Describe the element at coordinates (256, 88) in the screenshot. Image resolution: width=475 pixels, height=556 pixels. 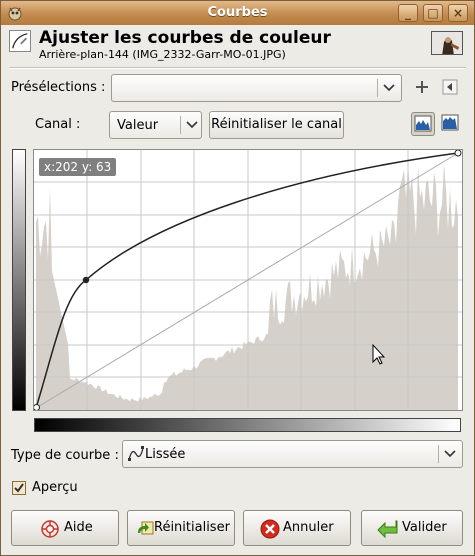
I see `presets-combo` at that location.